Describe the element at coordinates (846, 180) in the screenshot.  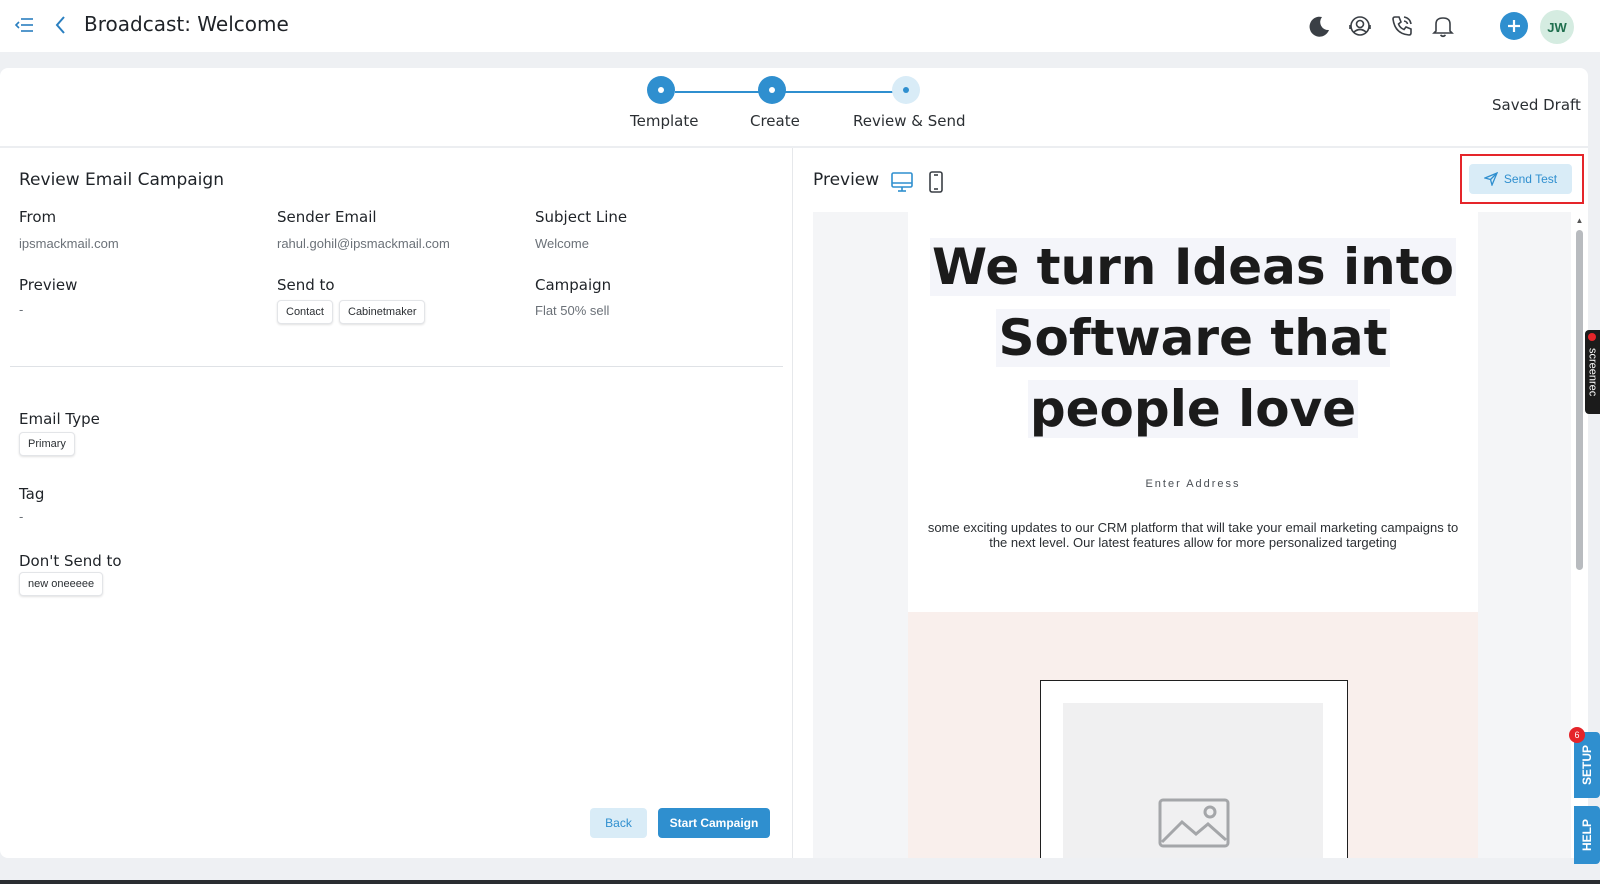
I see `preview-title: Preview` at that location.